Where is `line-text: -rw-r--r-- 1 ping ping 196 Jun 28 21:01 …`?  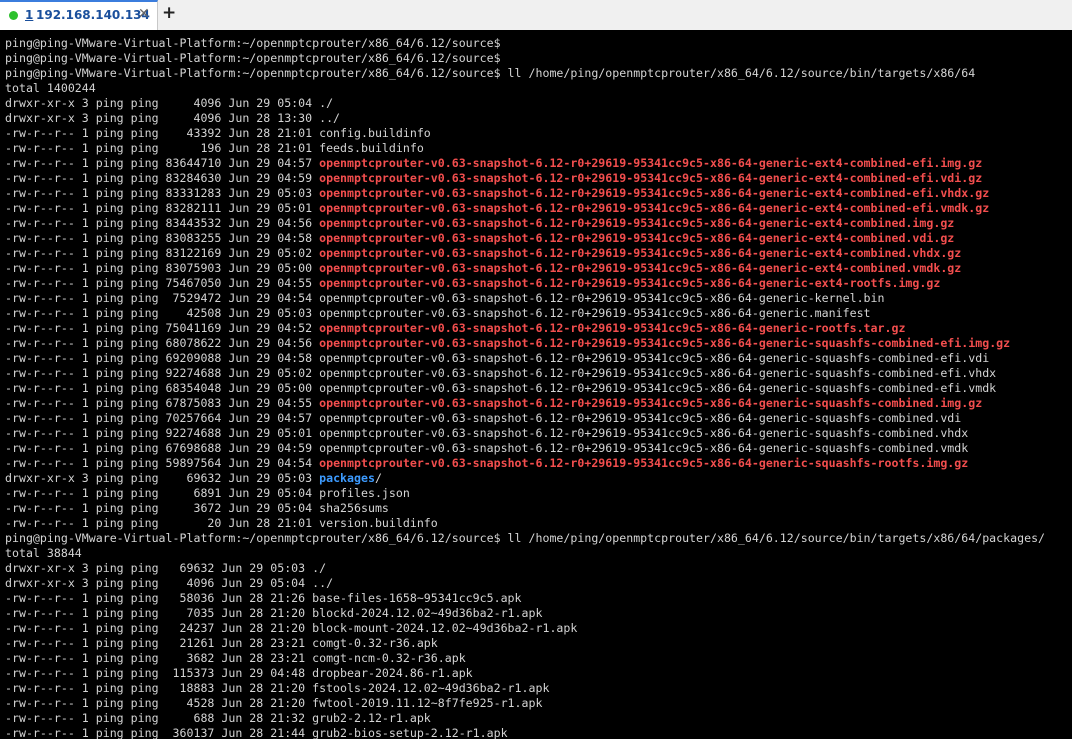 line-text: -rw-r--r-- 1 ping ping 196 Jun 28 21:01 … is located at coordinates (214, 148).